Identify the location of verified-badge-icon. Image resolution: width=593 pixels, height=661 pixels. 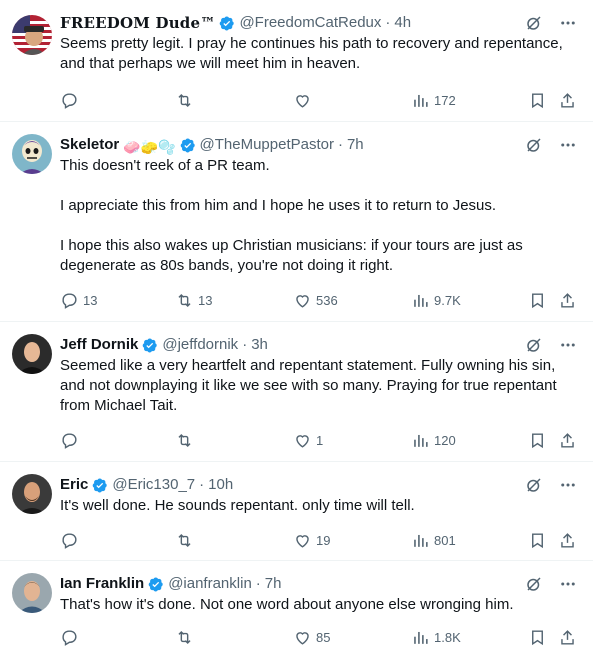
(150, 345).